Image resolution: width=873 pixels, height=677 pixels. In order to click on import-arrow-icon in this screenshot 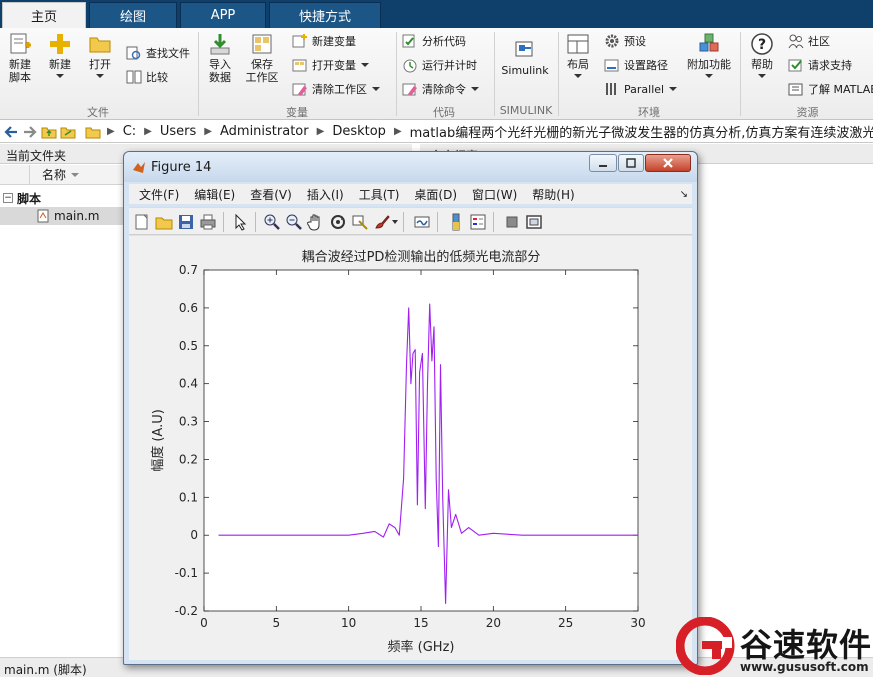, I will do `click(220, 44)`.